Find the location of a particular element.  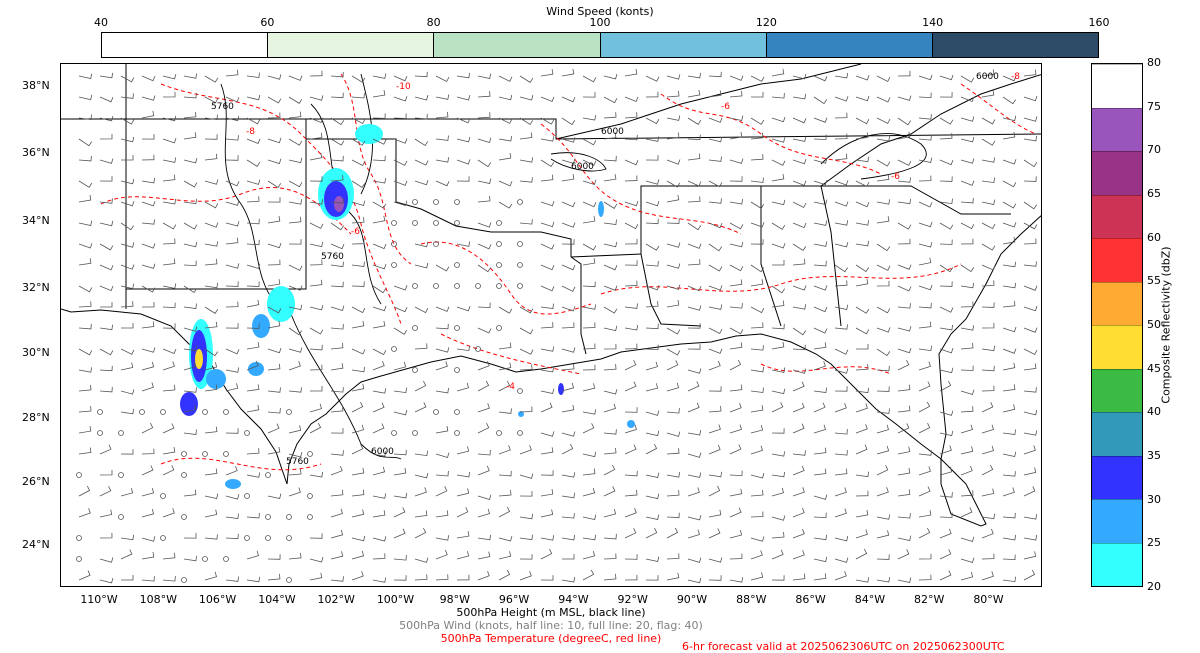

longitude-label: 108°W is located at coordinates (158, 599).